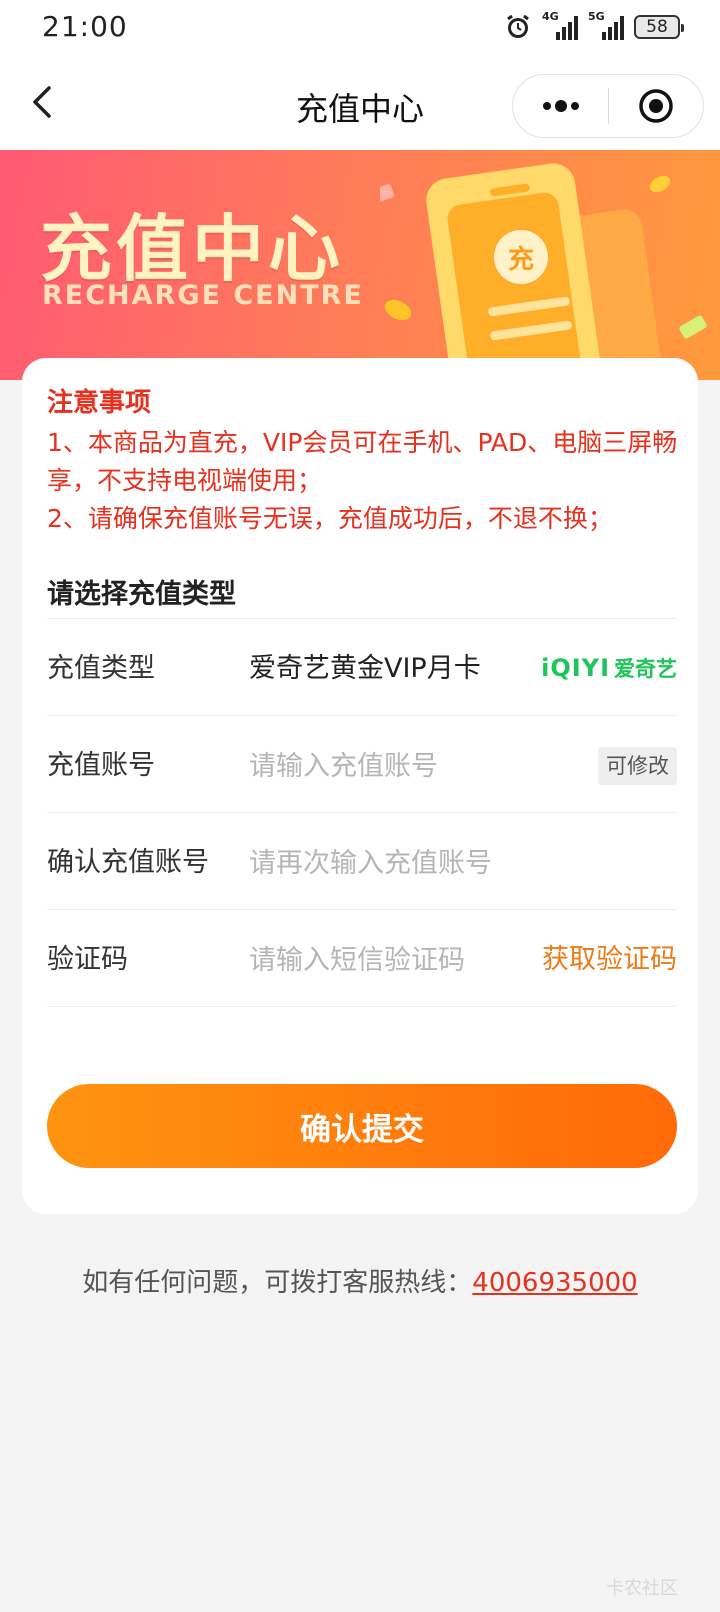  I want to click on status-bar: 21:00 4G 5G 58, so click(360, 28).